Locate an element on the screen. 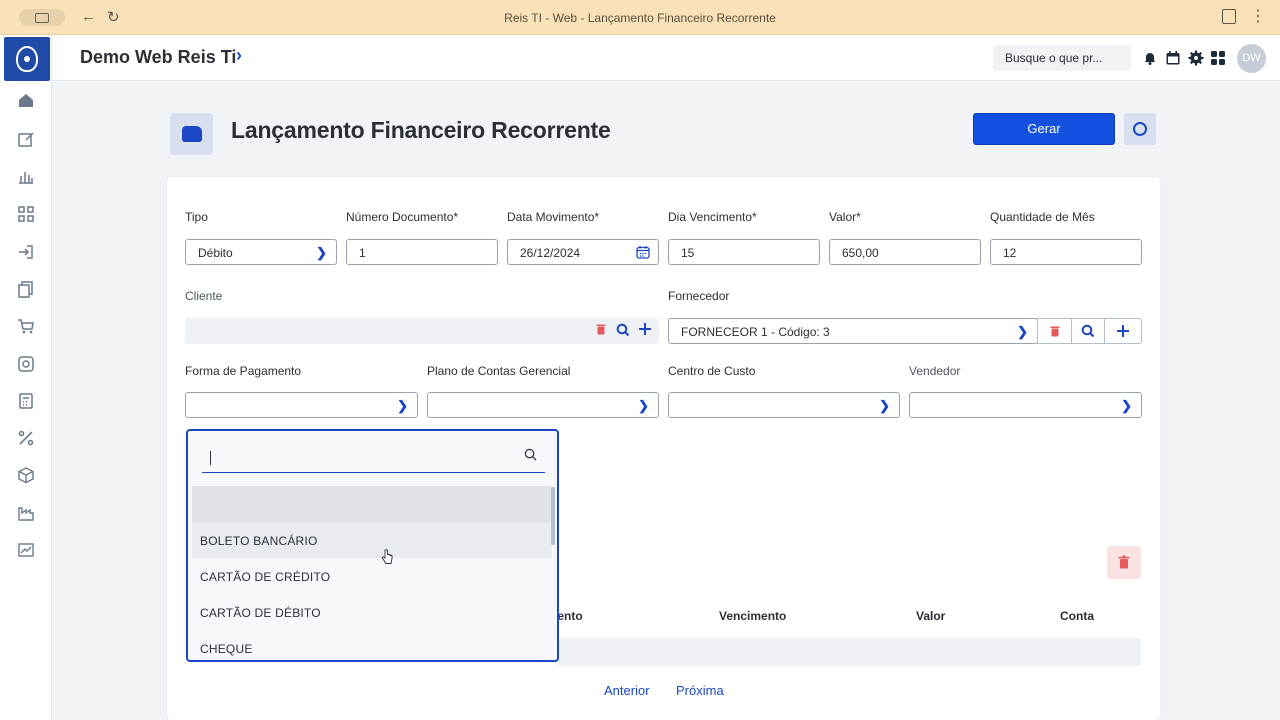 This screenshot has height=720, width=1280. table-header-conta: Conta is located at coordinates (1077, 616).